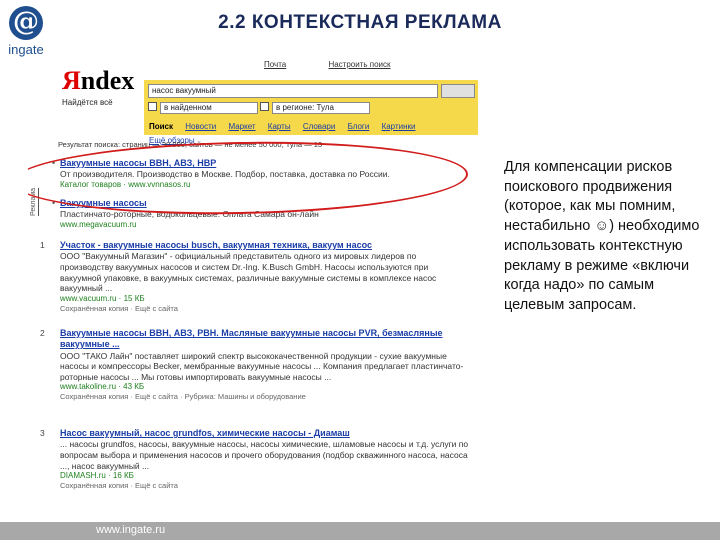 Image resolution: width=720 pixels, height=540 pixels. Describe the element at coordinates (360, 531) in the screenshot. I see `footer-bar: www.ingate.ru` at that location.